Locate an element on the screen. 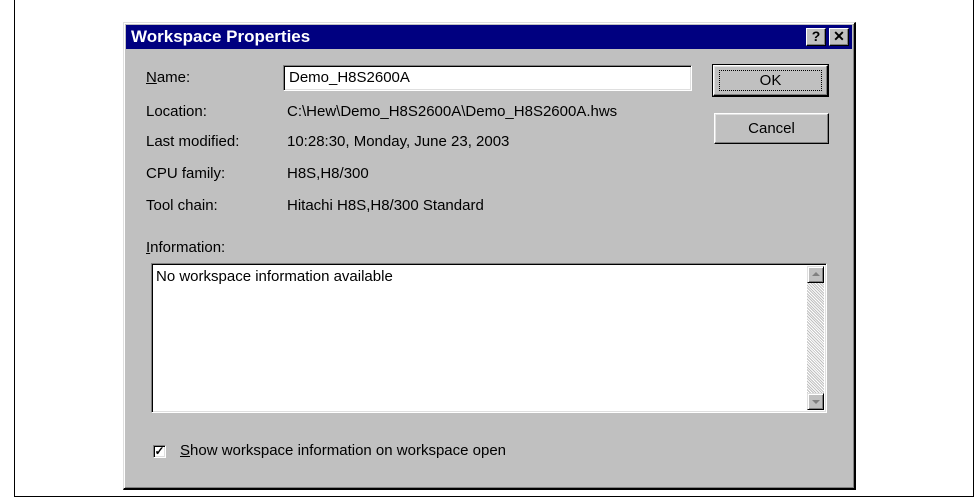 The image size is (976, 499). information-text: No workspace information available is located at coordinates (274, 276).